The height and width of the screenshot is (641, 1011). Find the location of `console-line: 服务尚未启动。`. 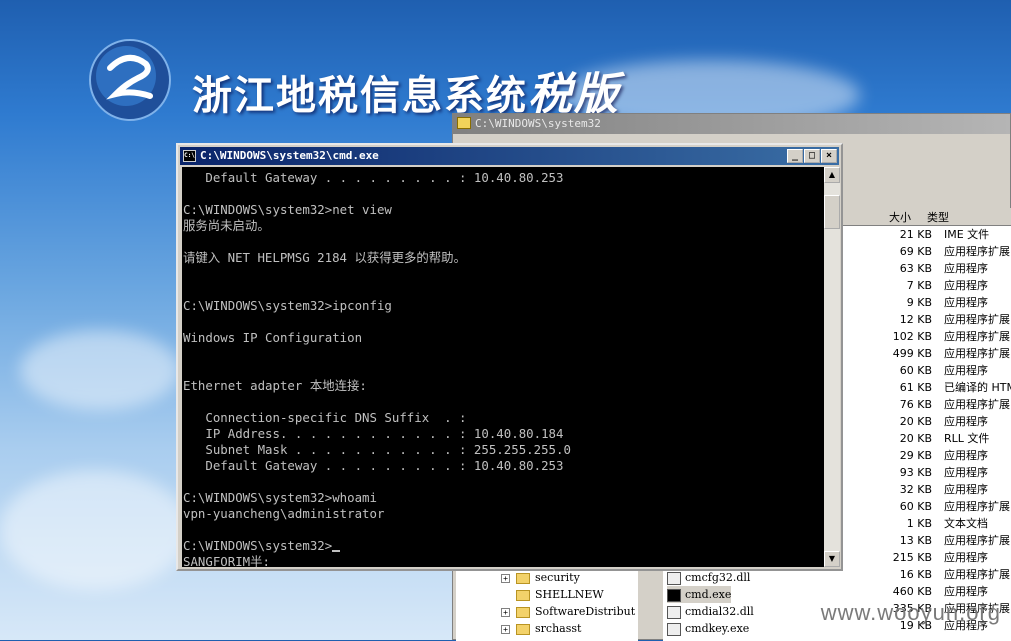

console-line: 服务尚未启动。 is located at coordinates (226, 225).